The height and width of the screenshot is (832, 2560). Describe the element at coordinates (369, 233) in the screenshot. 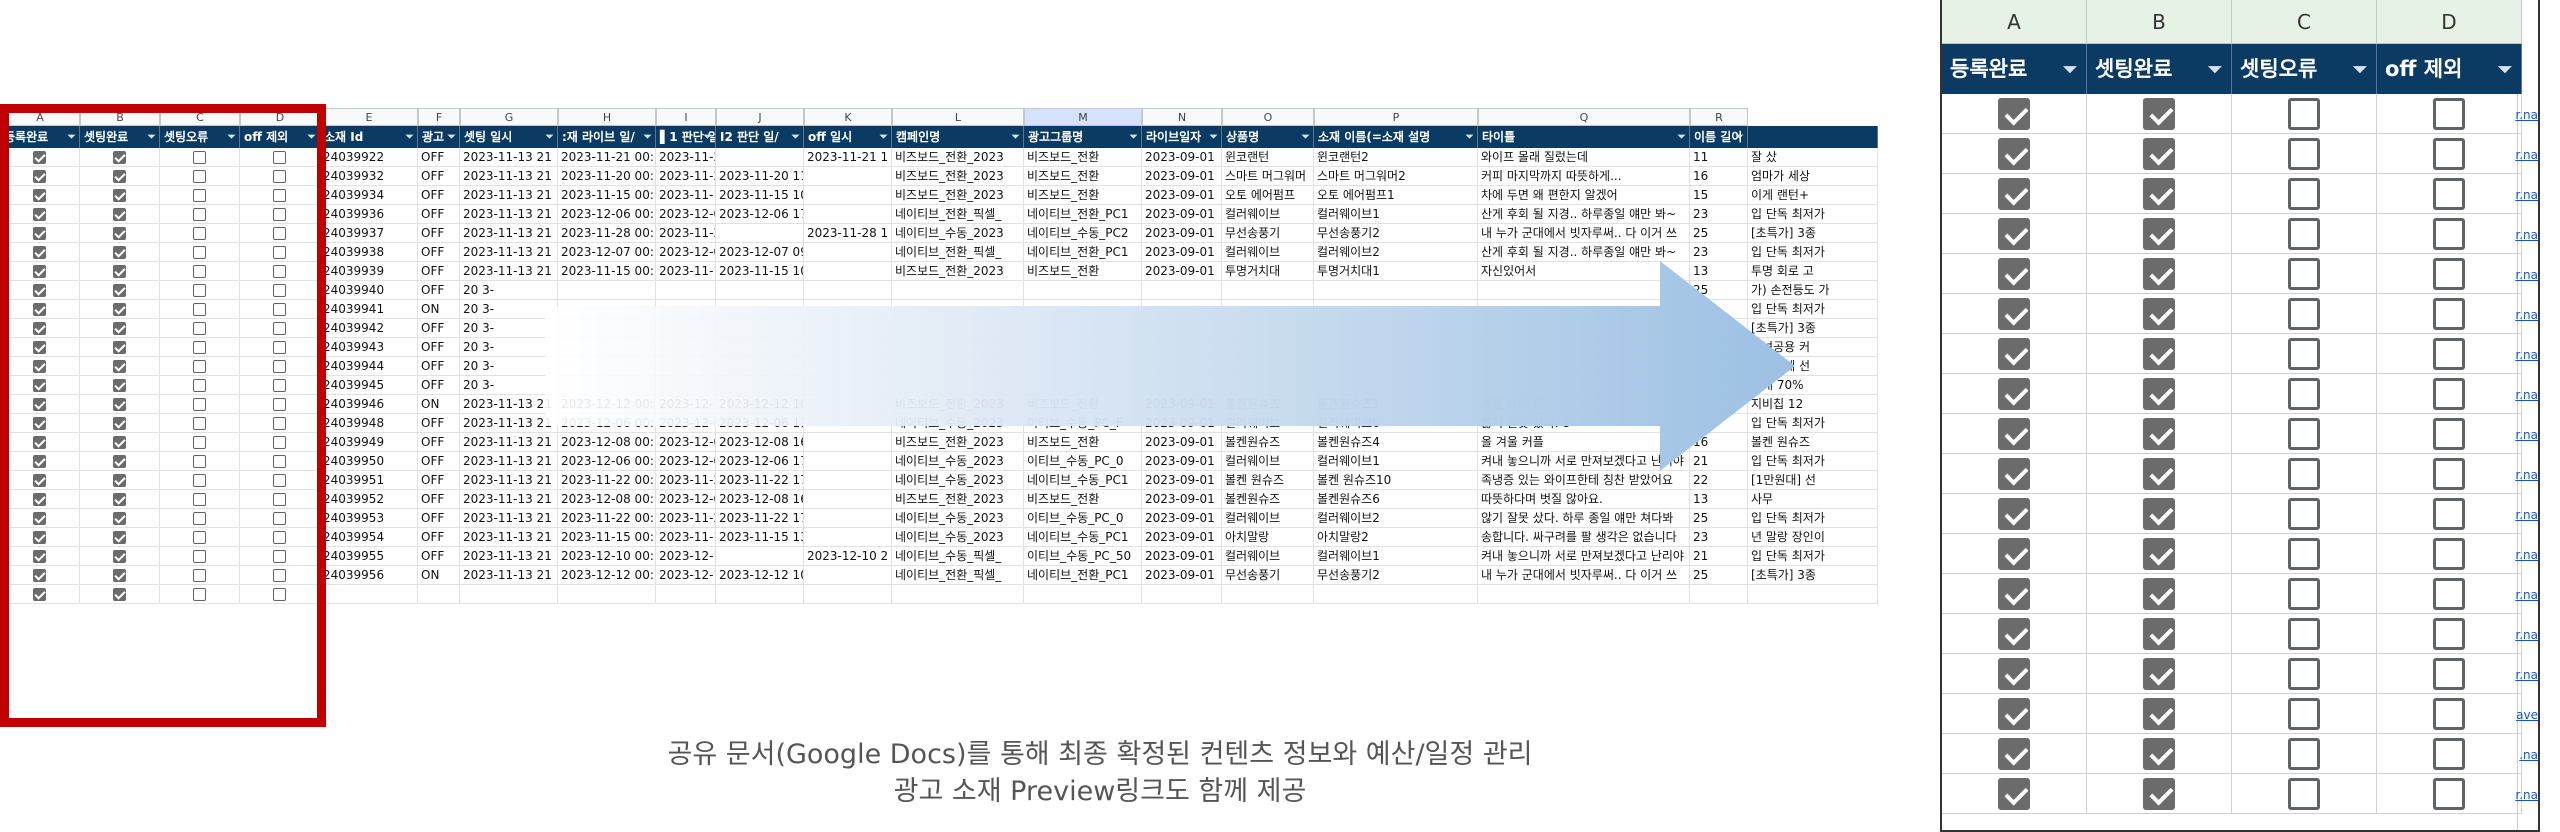

I see `table-cell: 24039937` at that location.